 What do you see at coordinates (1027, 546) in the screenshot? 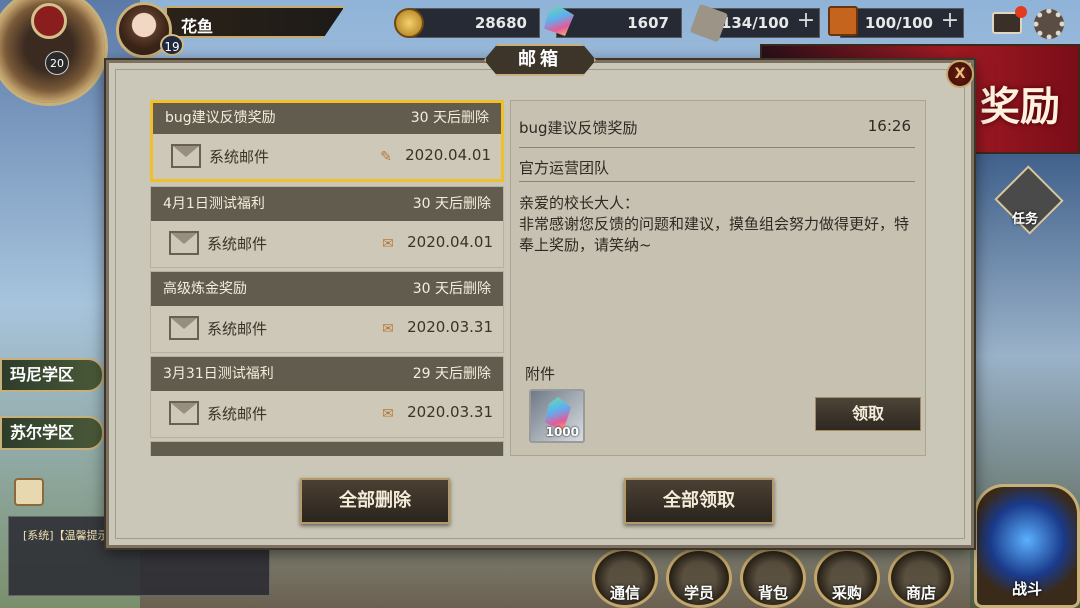
I see `battle-button: 战斗` at bounding box center [1027, 546].